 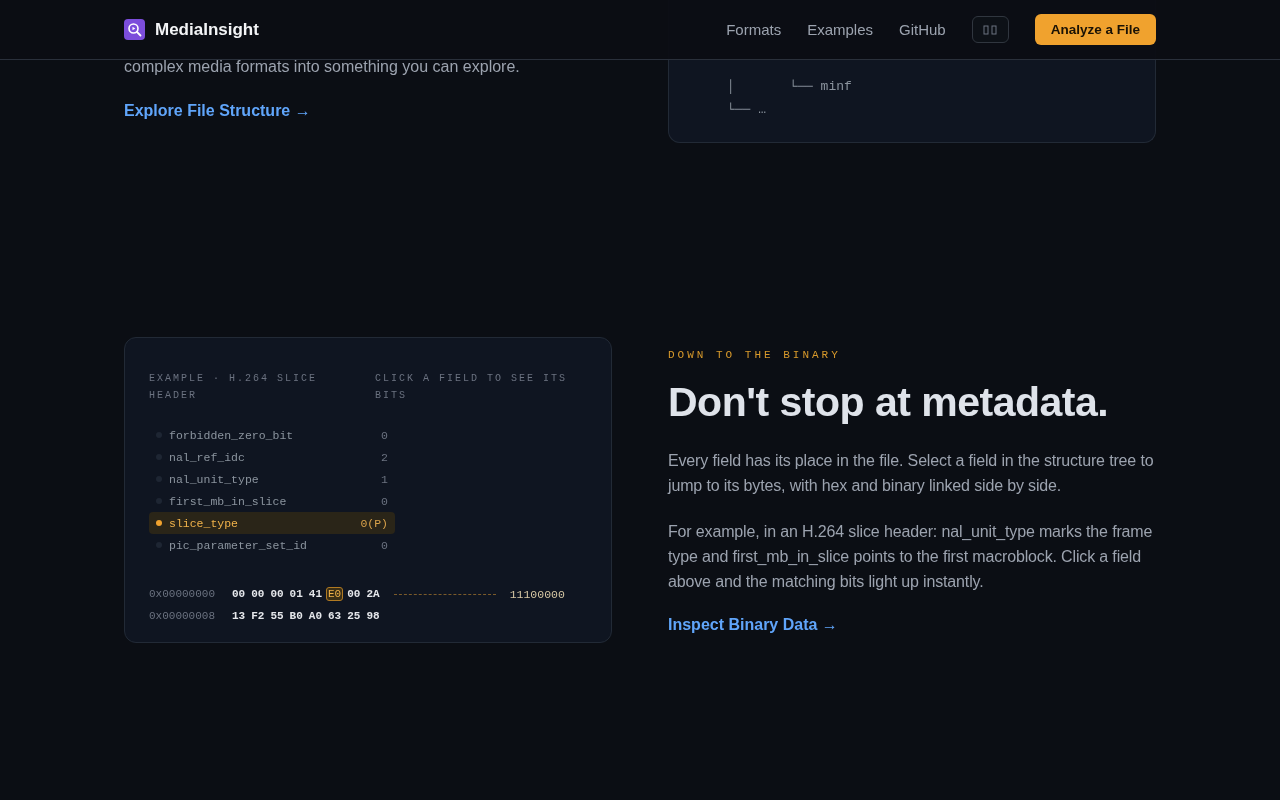 I want to click on hex-byte: 55, so click(x=277, y=616).